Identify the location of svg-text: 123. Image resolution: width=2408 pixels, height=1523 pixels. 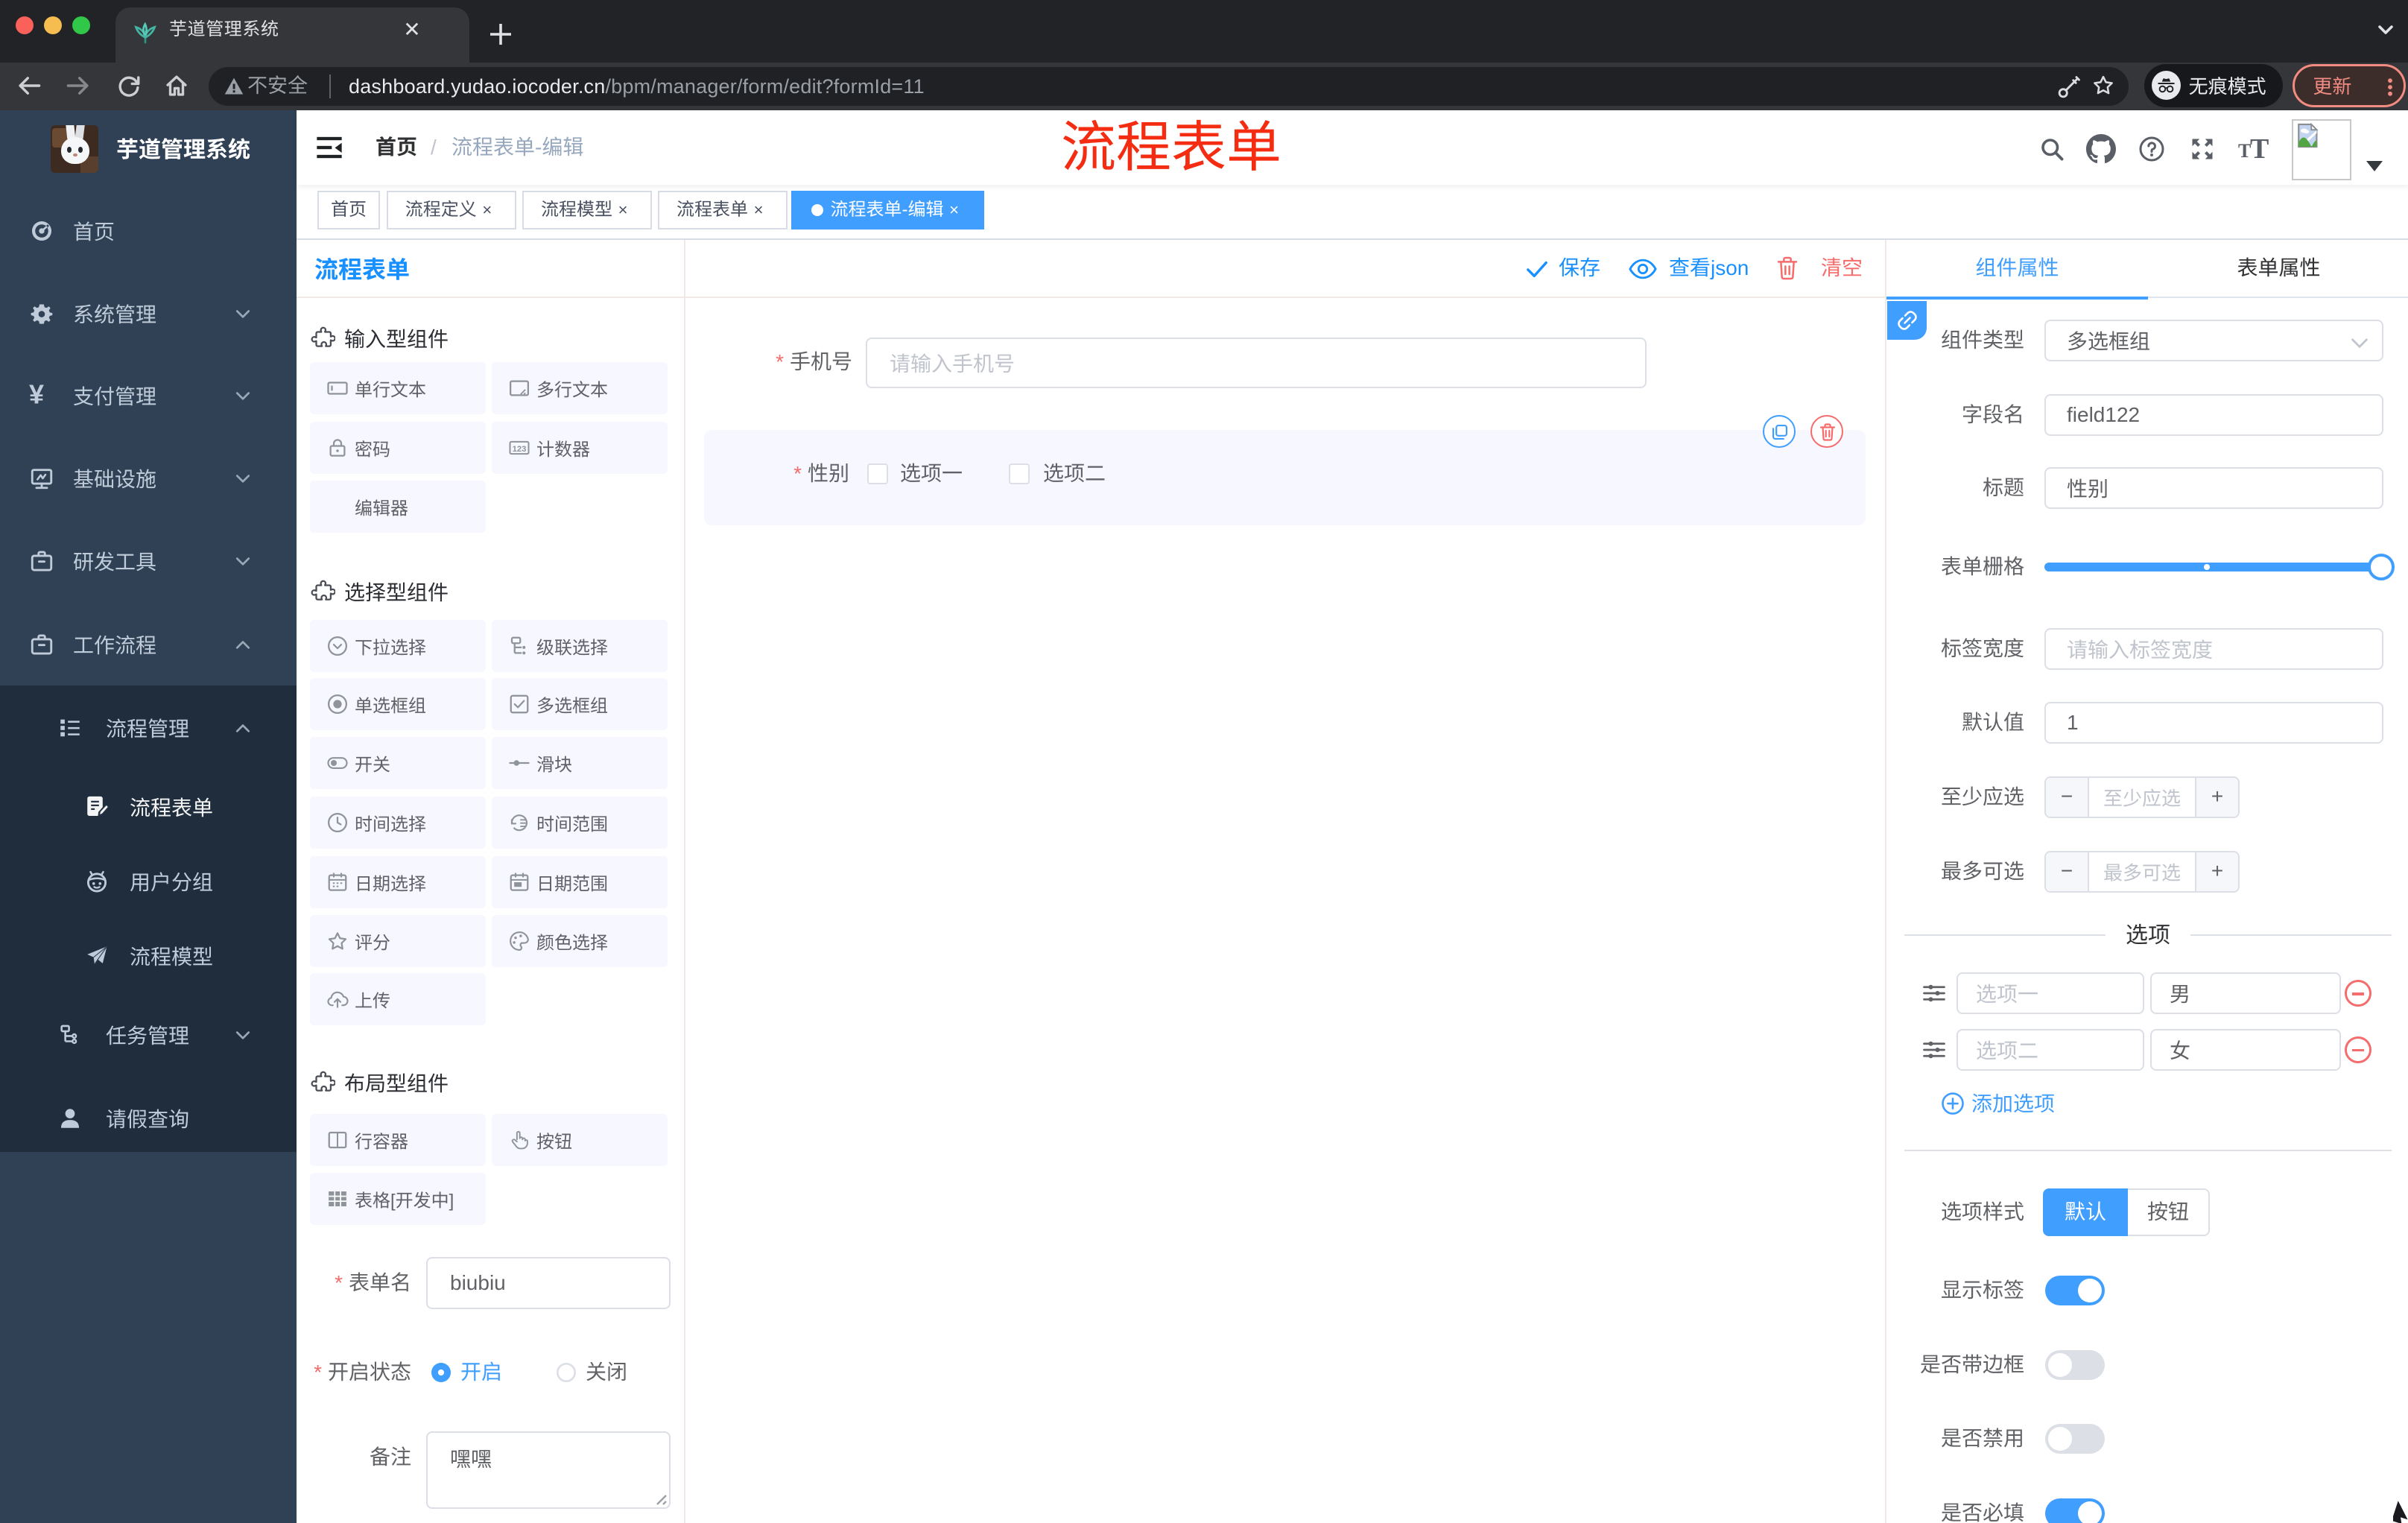
(520, 448).